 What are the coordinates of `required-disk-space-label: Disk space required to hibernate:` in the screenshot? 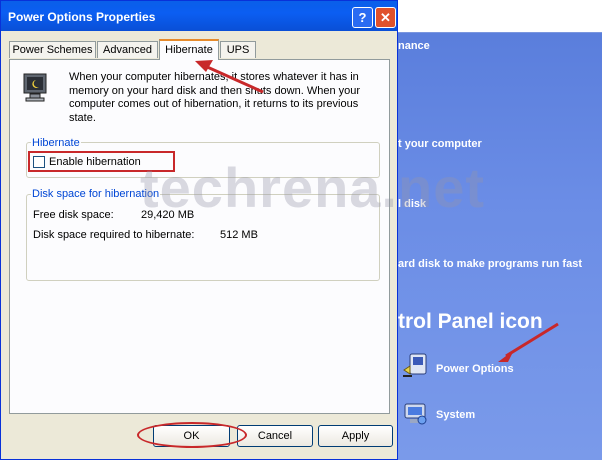 It's located at (114, 235).